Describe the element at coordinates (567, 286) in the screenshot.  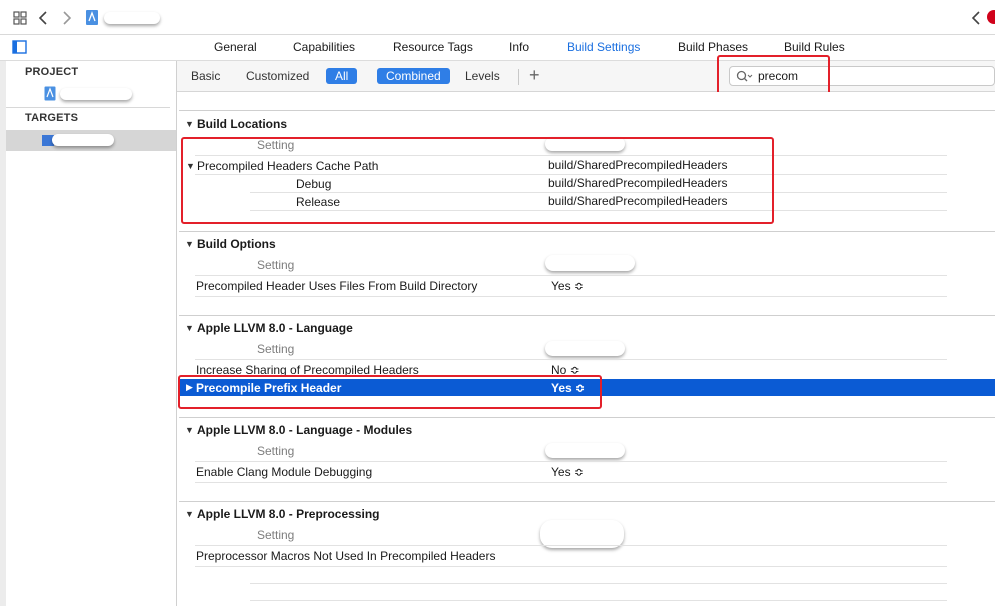
I see `setting-pch-uses-files-value: Yes ≎` at that location.